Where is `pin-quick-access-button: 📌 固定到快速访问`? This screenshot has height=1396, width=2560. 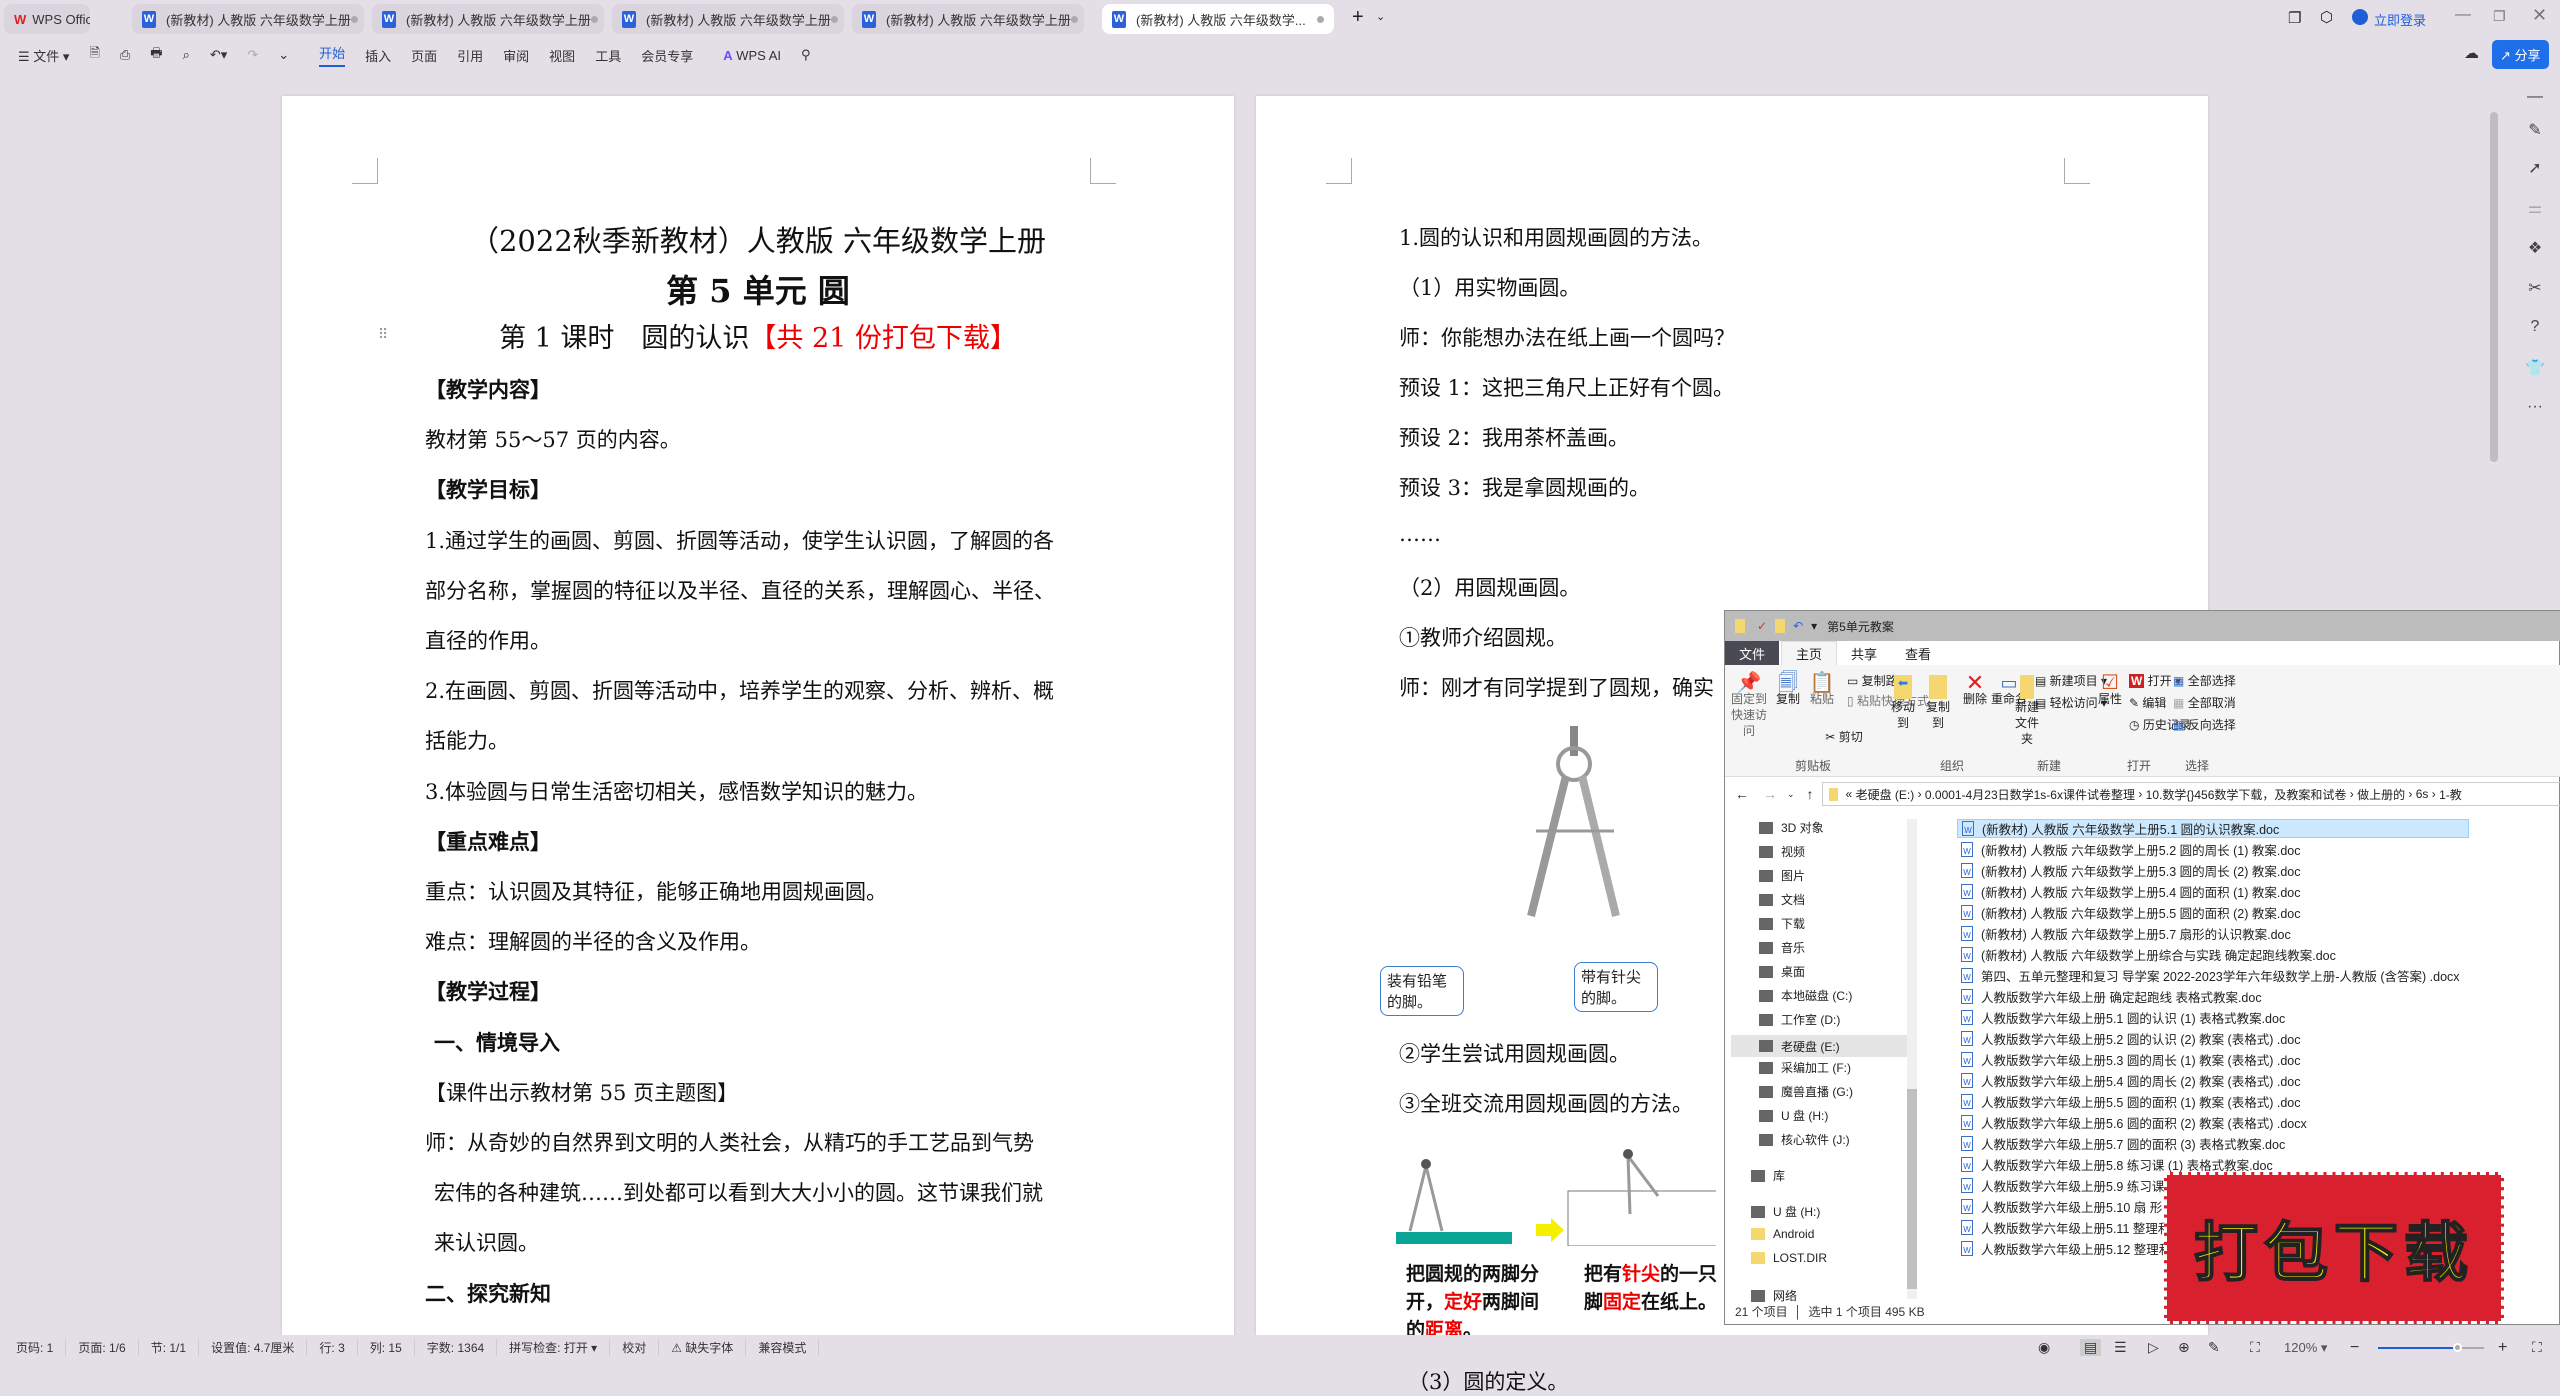 pin-quick-access-button: 📌 固定到快速访问 is located at coordinates (1749, 706).